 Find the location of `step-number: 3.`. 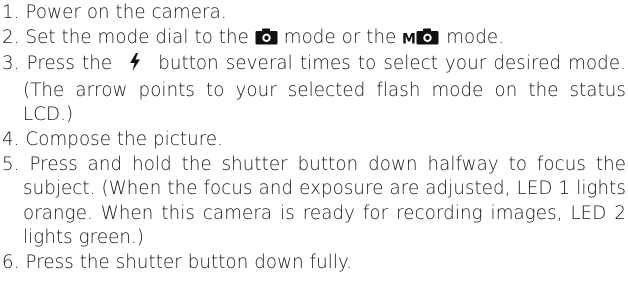

step-number: 3. is located at coordinates (11, 64).